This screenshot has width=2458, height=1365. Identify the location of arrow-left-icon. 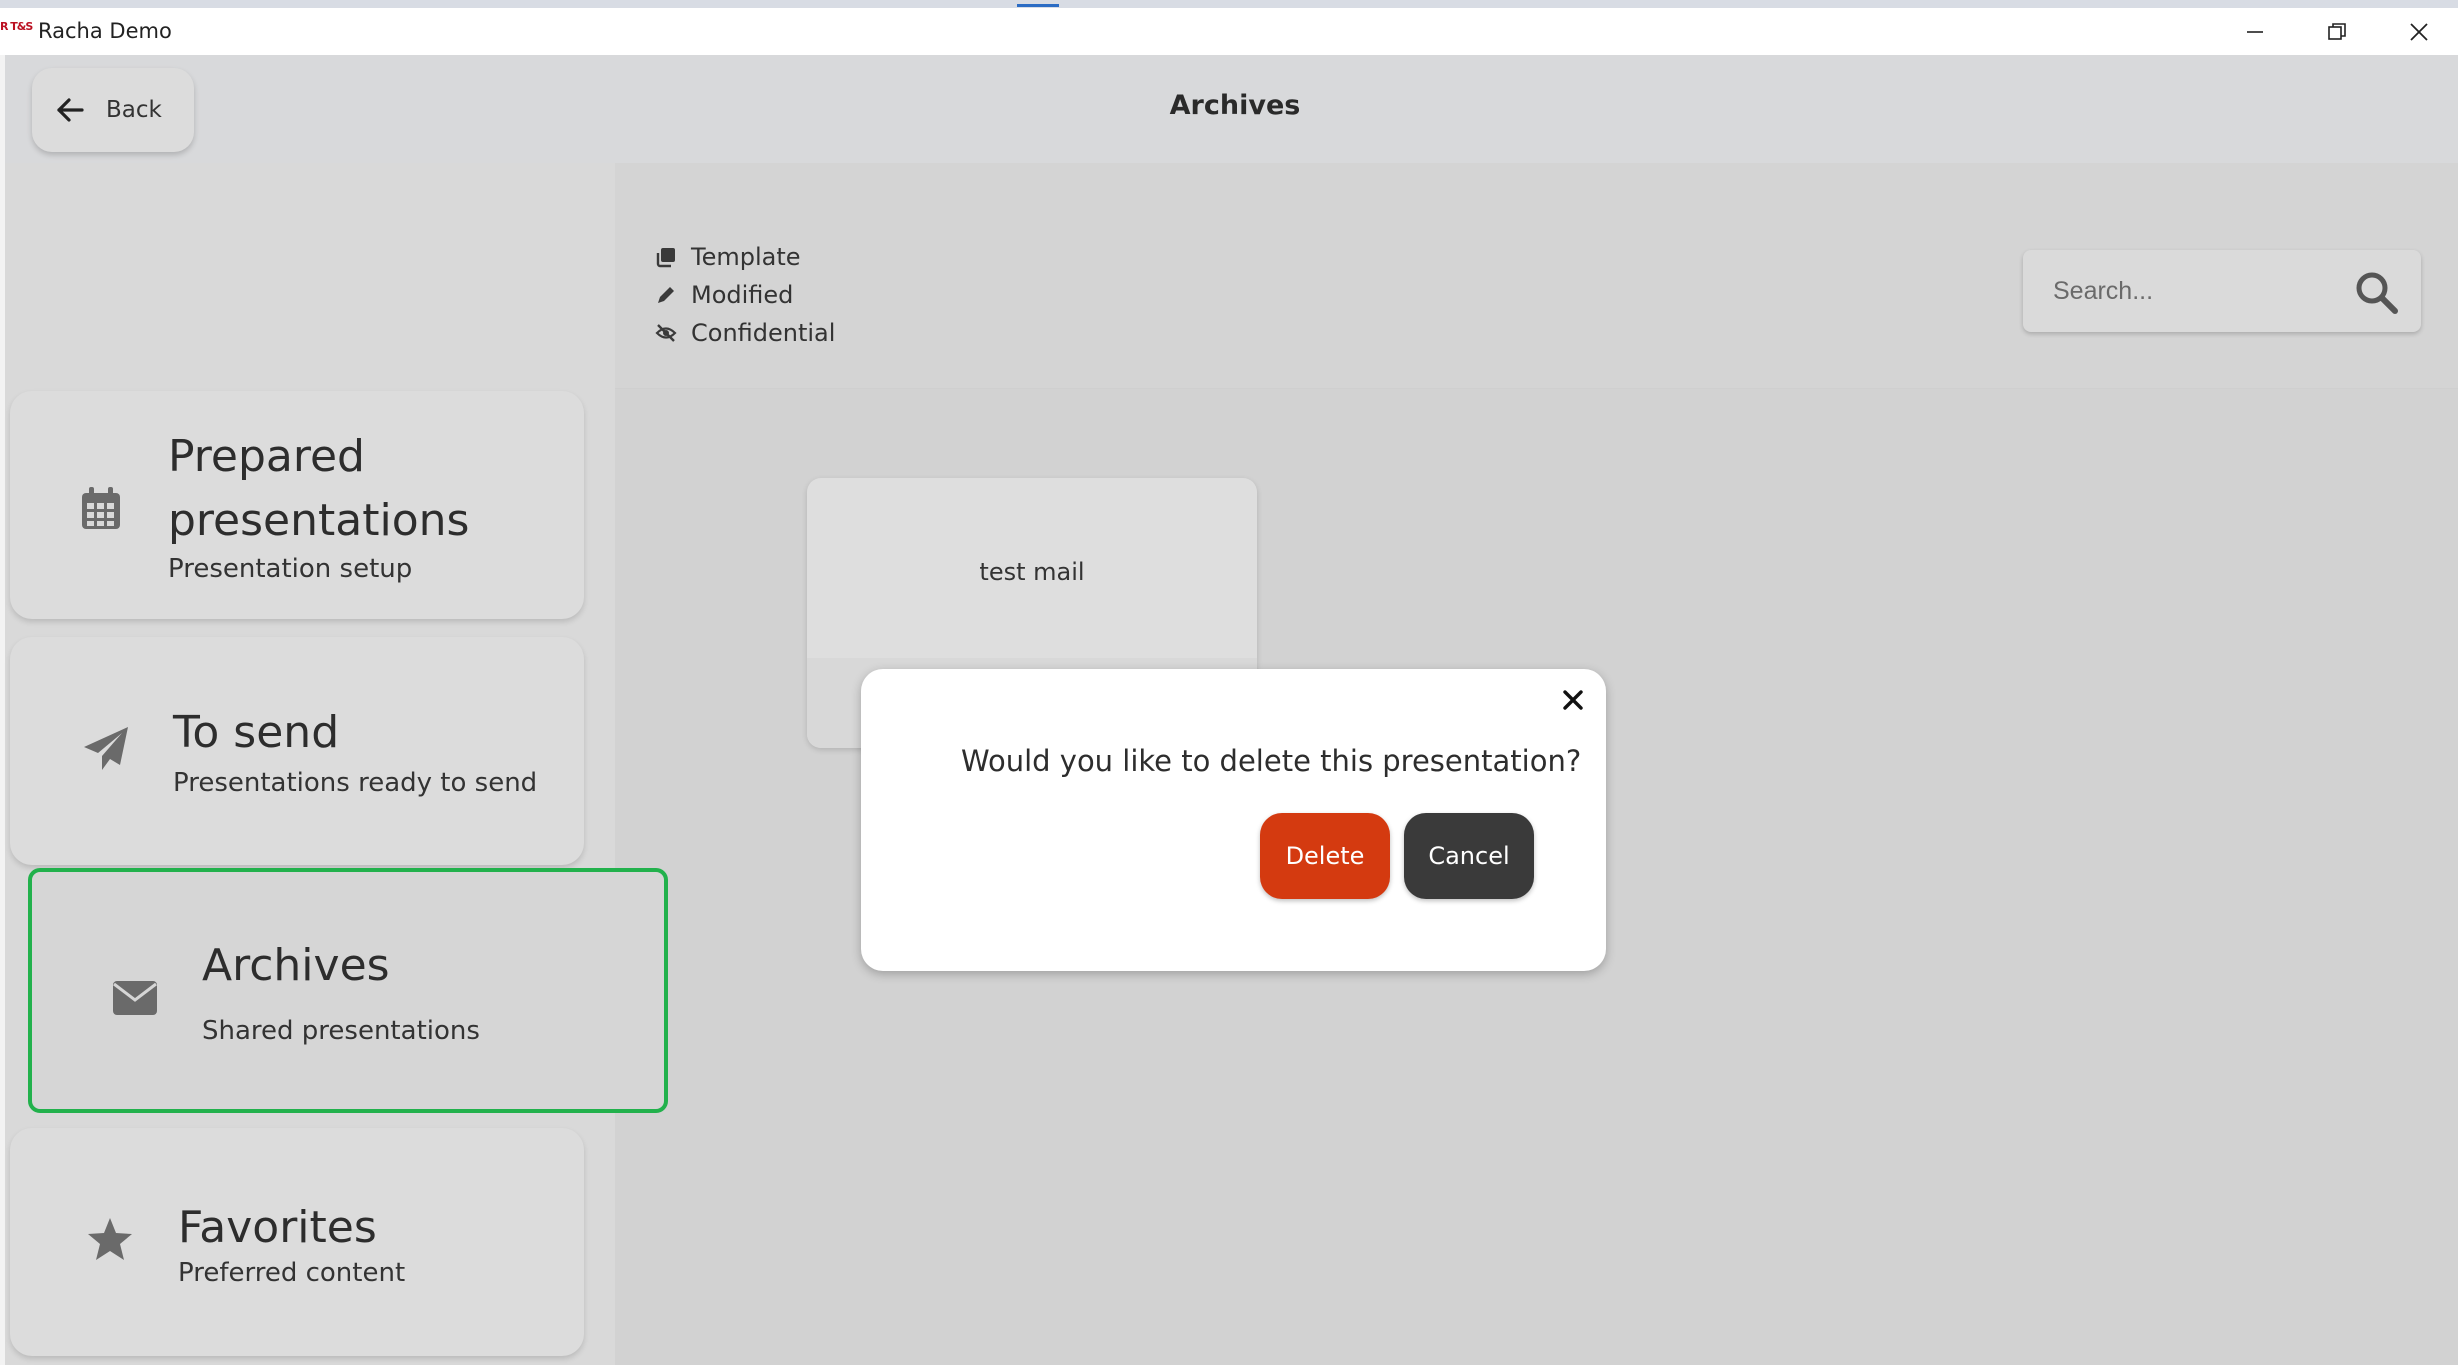
(70, 110).